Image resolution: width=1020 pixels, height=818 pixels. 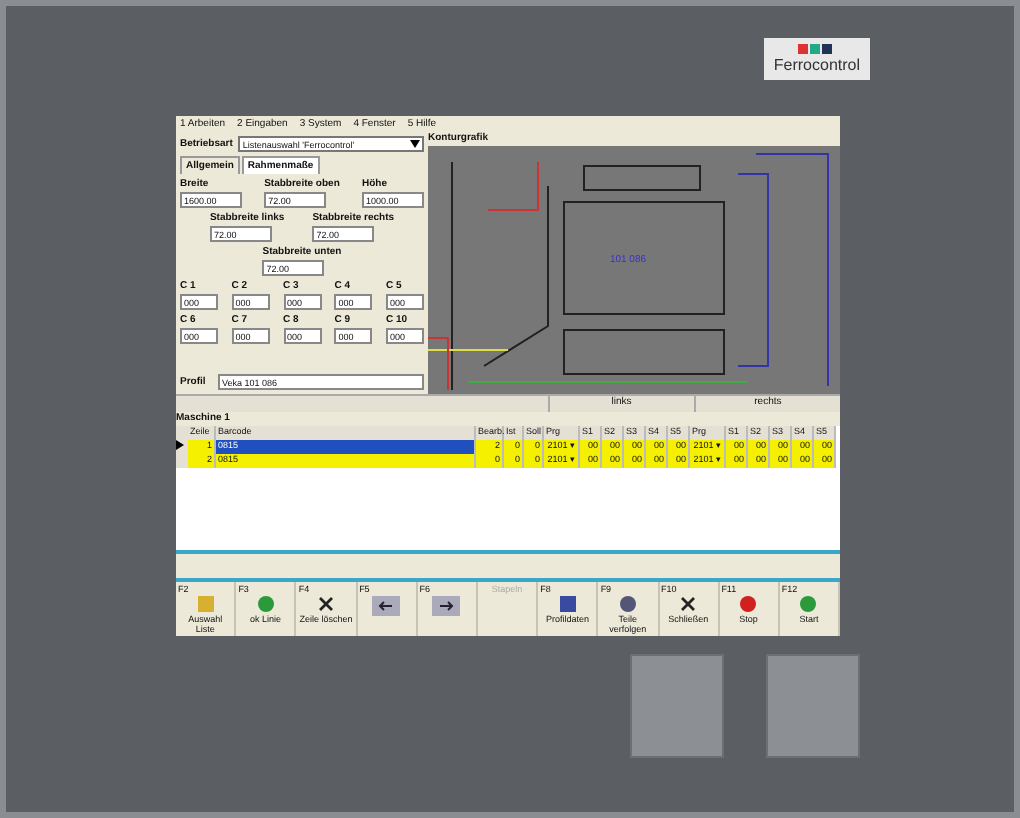 What do you see at coordinates (386, 606) in the screenshot?
I see `arrow-left-icon` at bounding box center [386, 606].